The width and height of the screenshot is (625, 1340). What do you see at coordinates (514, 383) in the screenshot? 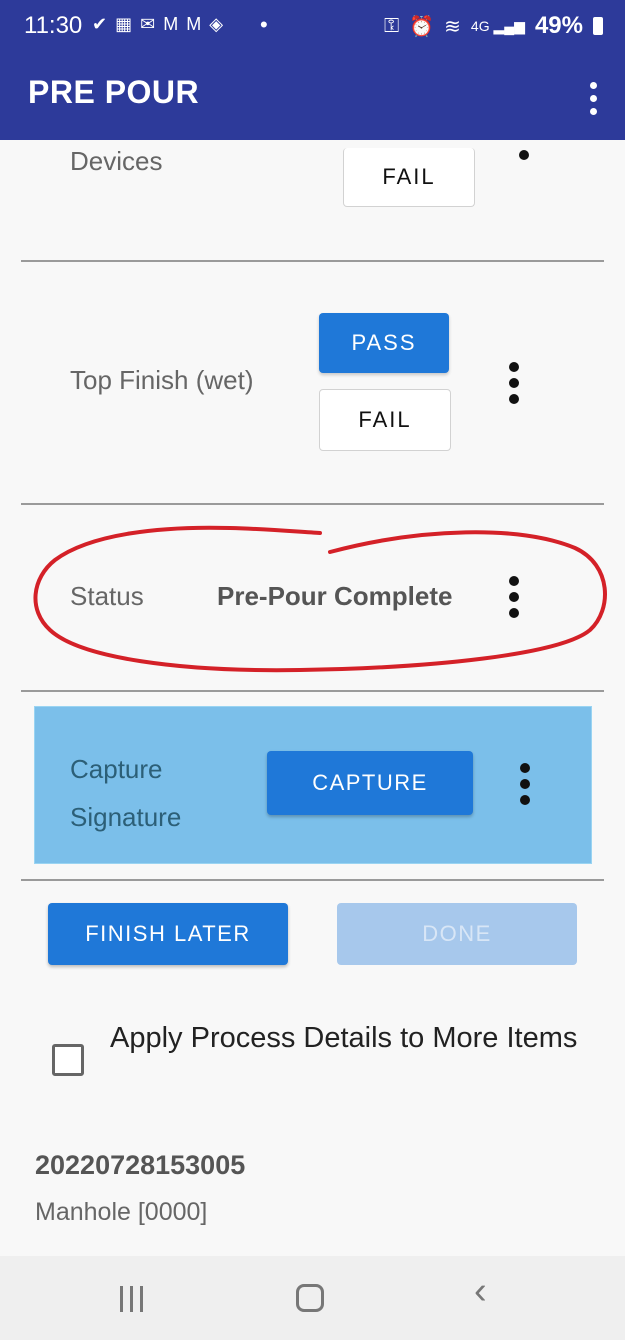
I see `top-finish-more-icon` at bounding box center [514, 383].